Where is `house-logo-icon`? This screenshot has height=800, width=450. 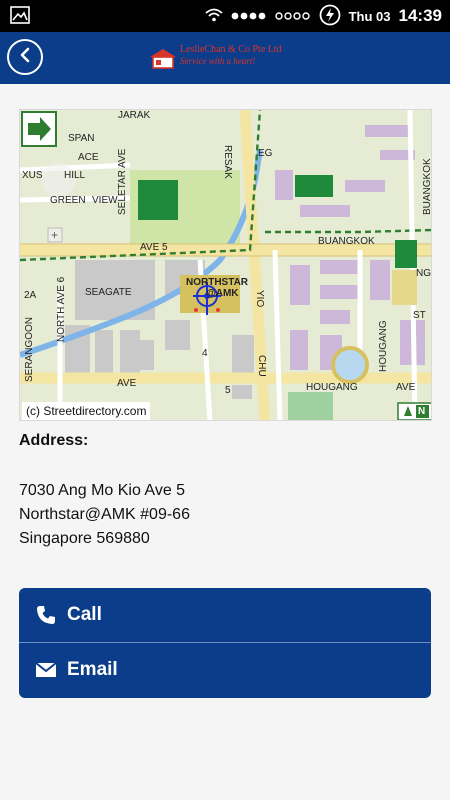 house-logo-icon is located at coordinates (163, 59).